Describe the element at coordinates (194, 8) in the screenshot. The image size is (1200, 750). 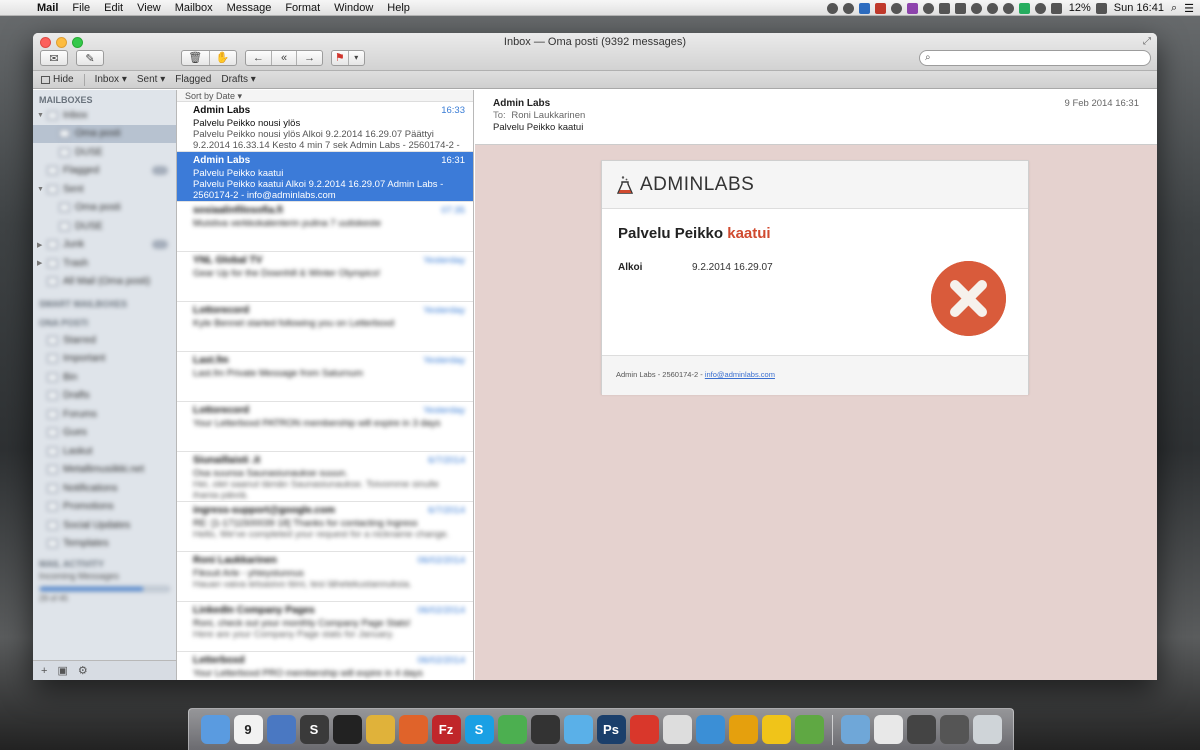
I see `menu-mailbox: Mailbox` at that location.